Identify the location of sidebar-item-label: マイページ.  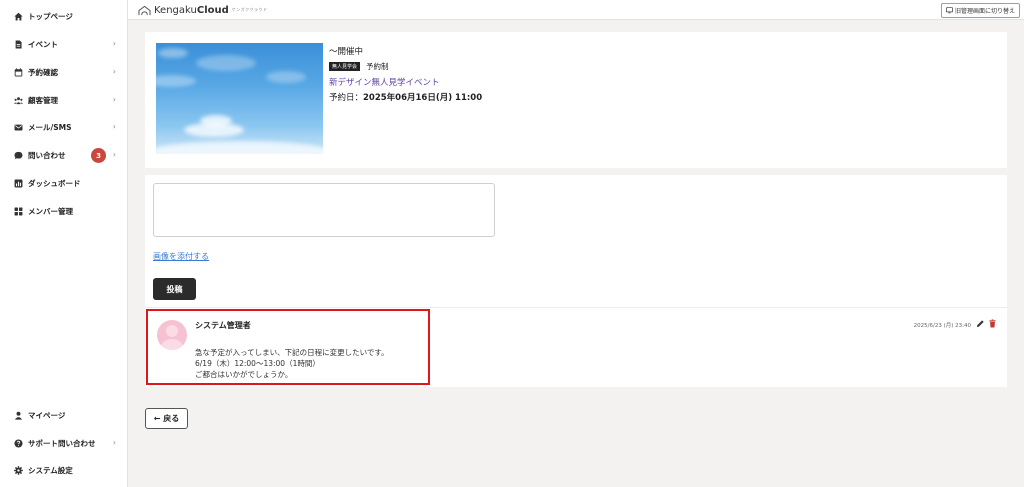
(47, 415).